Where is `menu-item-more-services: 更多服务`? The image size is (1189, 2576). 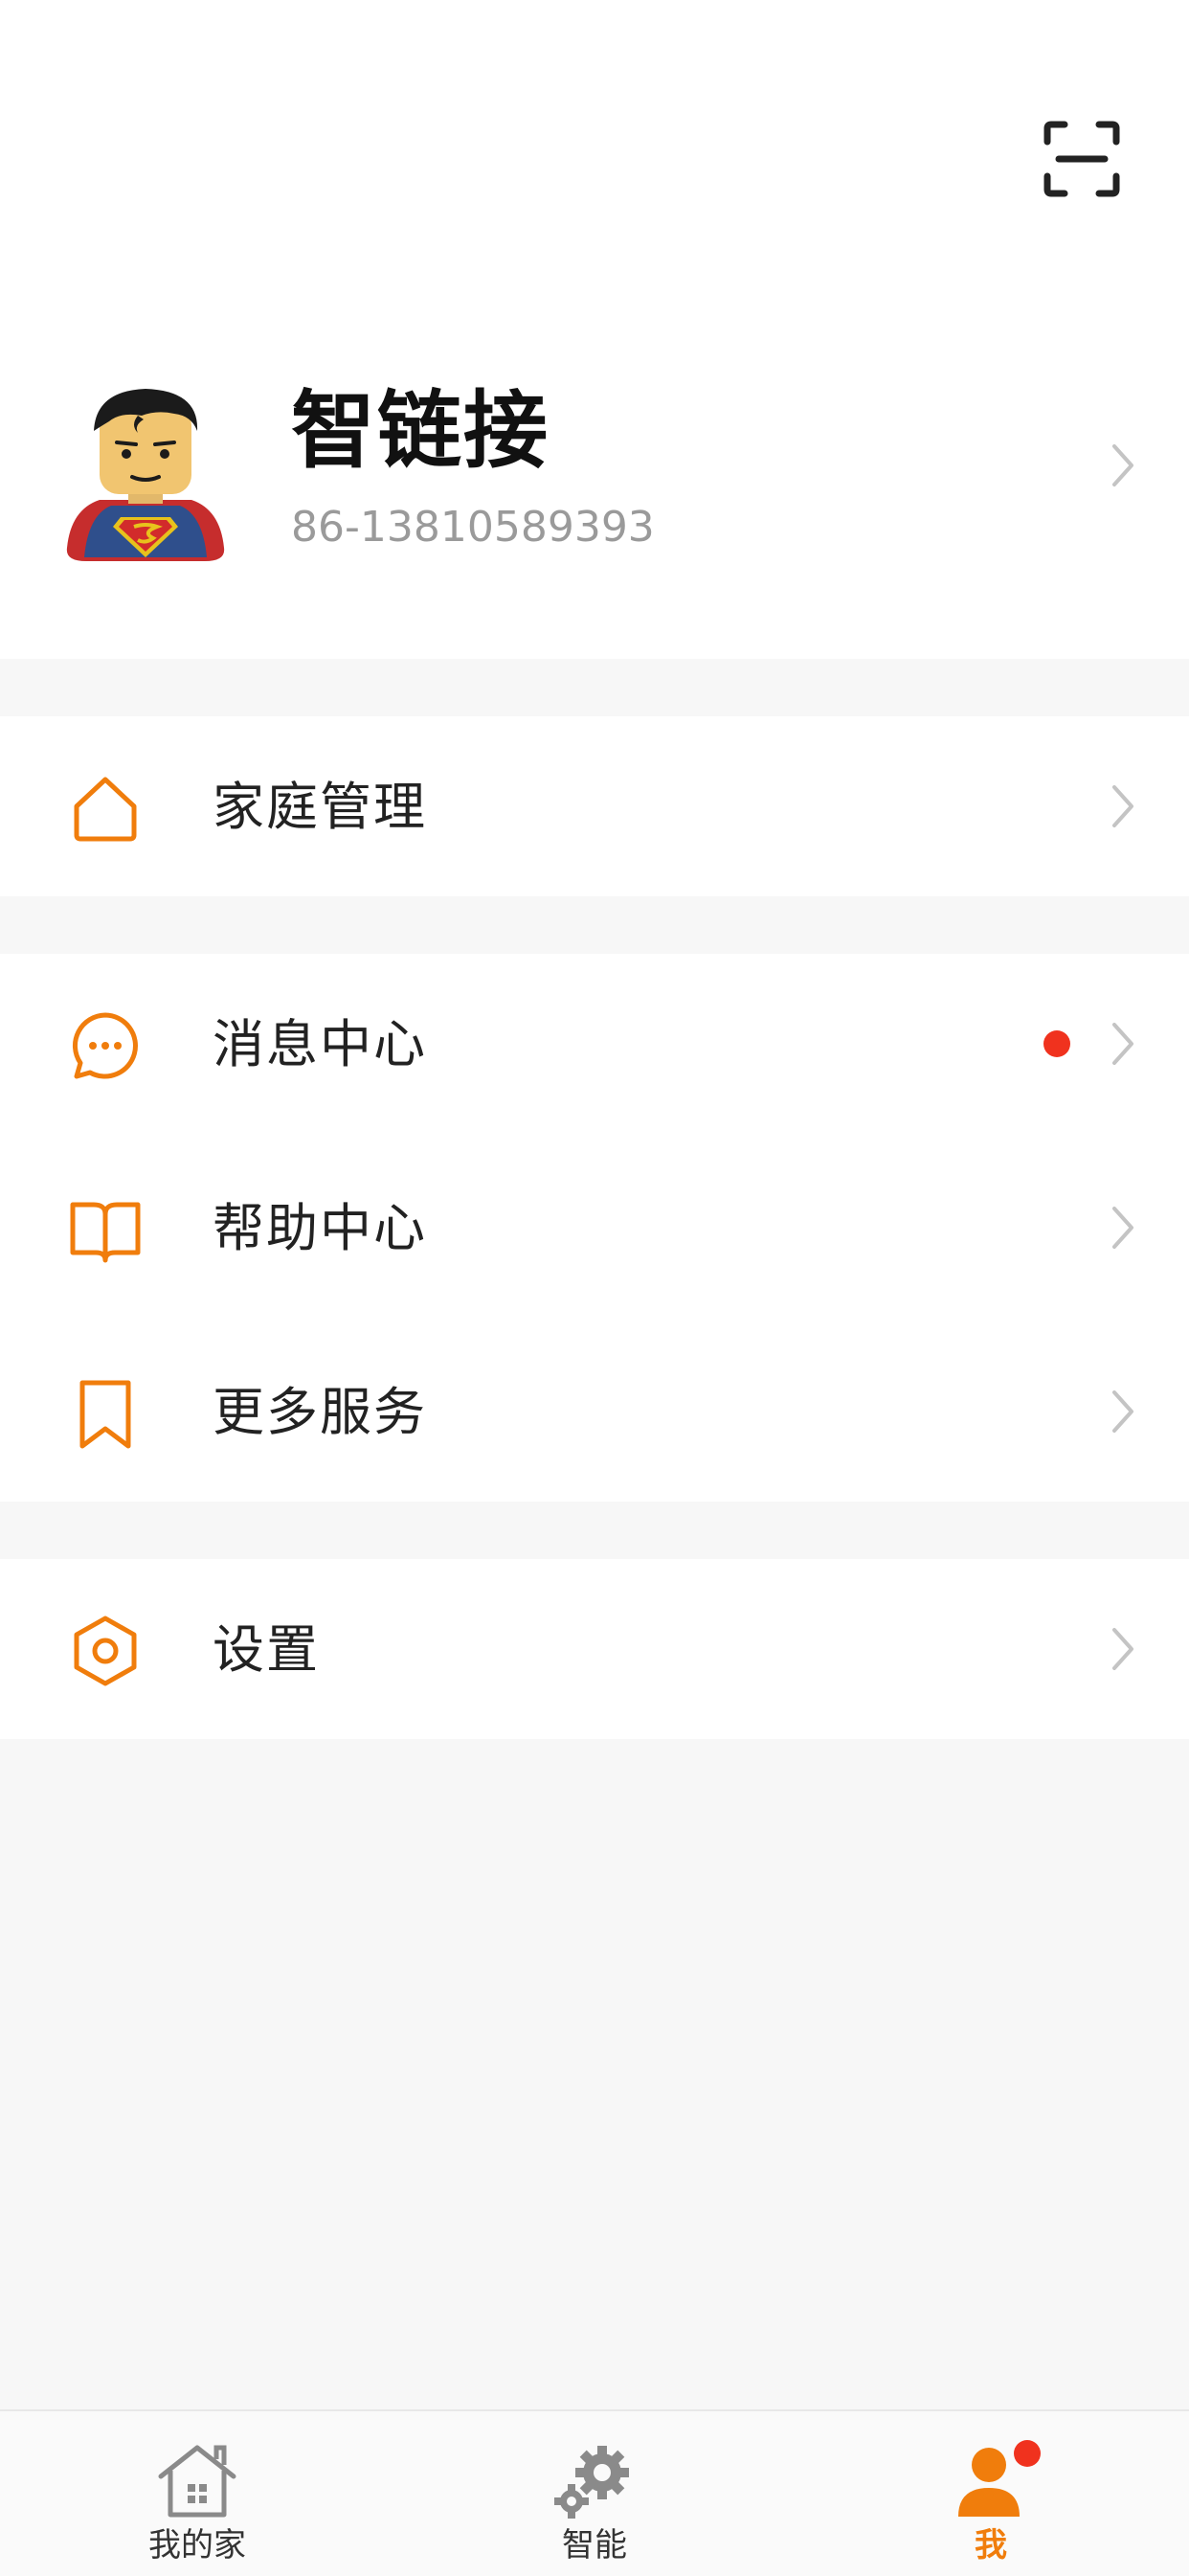 menu-item-more-services: 更多服务 is located at coordinates (594, 1412).